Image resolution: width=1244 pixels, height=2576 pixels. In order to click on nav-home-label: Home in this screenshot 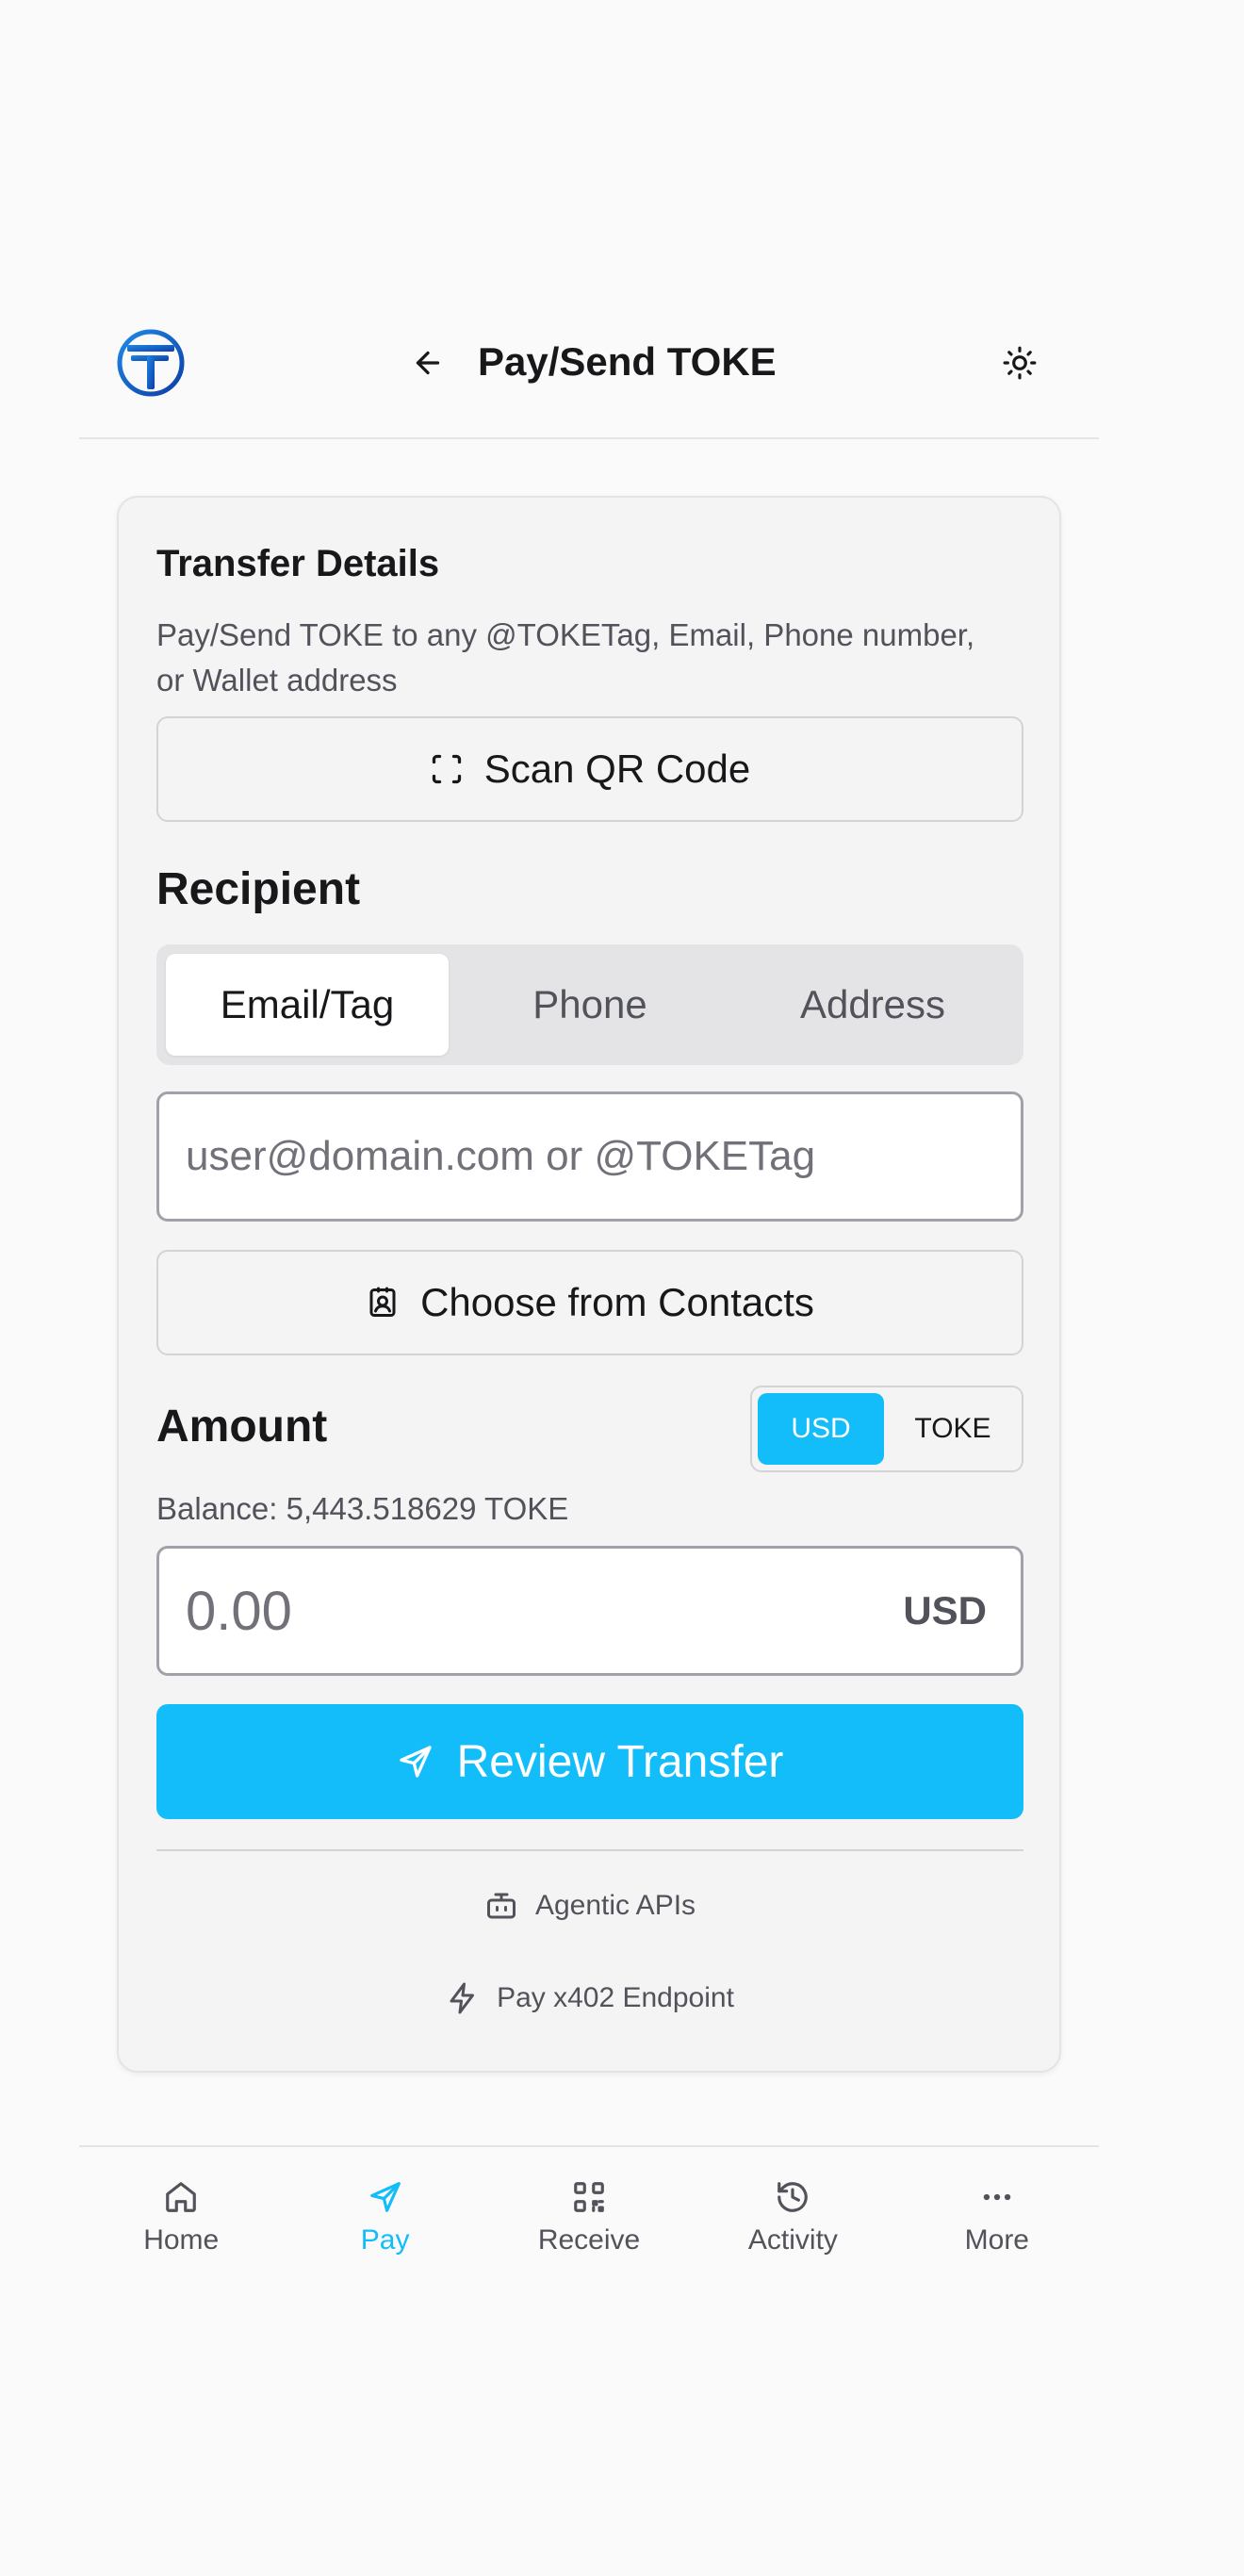, I will do `click(181, 2240)`.